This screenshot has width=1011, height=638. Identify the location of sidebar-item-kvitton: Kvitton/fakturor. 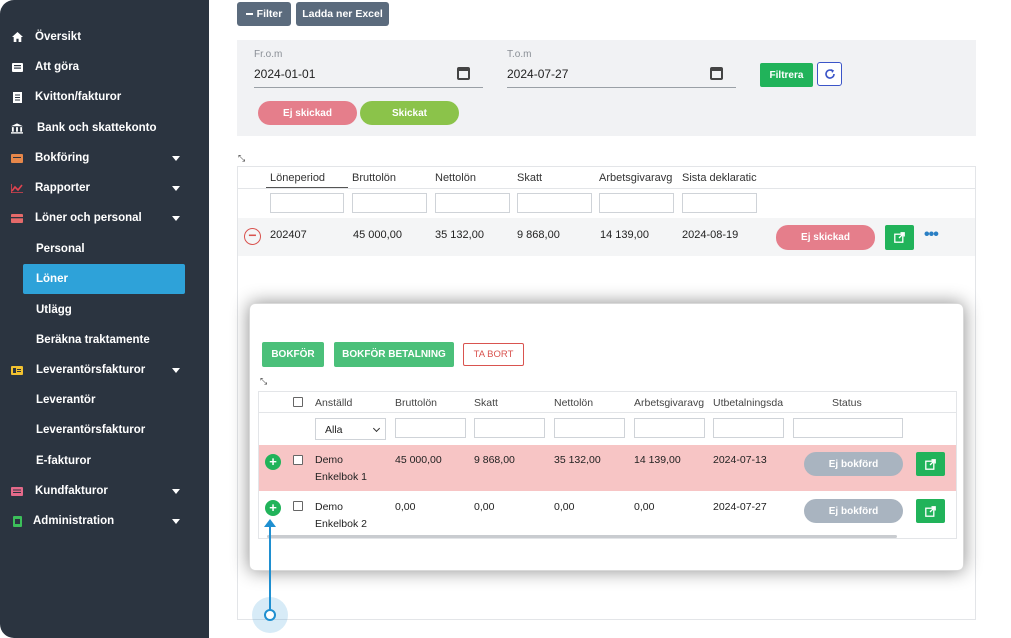
(104, 97).